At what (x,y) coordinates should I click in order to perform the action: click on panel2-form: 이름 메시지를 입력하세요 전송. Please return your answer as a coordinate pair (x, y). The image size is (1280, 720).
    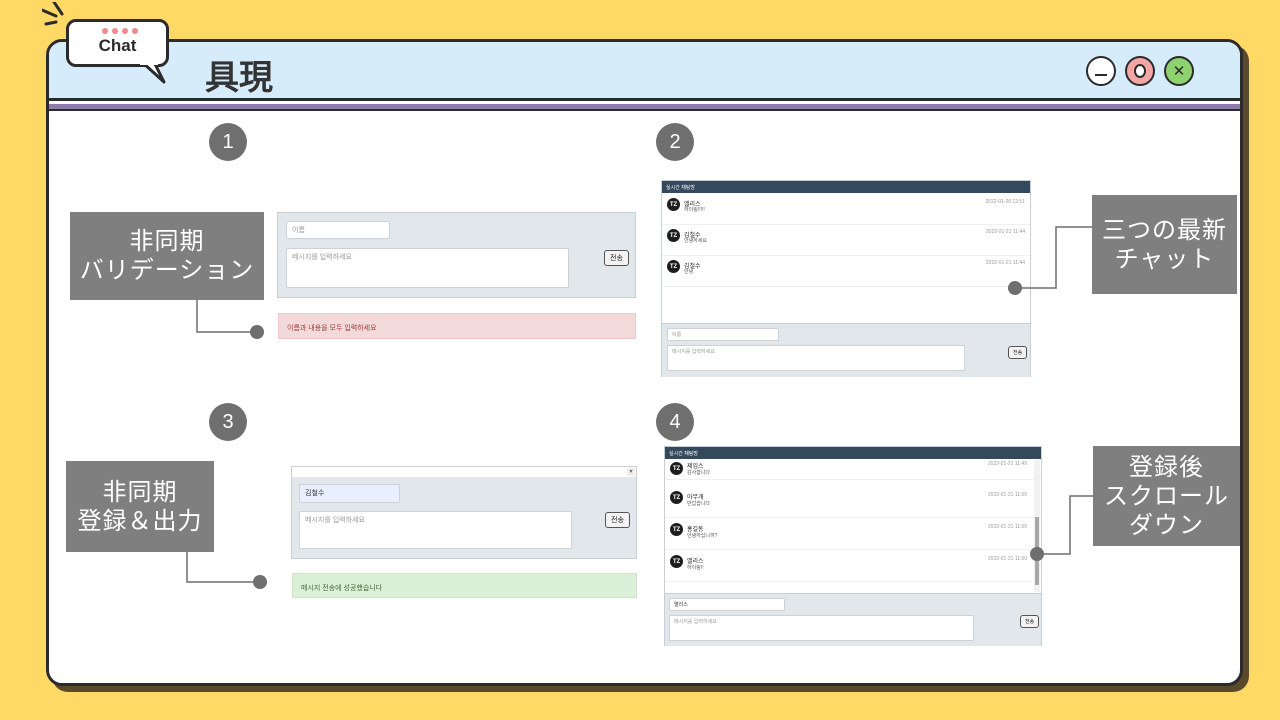
    Looking at the image, I should click on (846, 350).